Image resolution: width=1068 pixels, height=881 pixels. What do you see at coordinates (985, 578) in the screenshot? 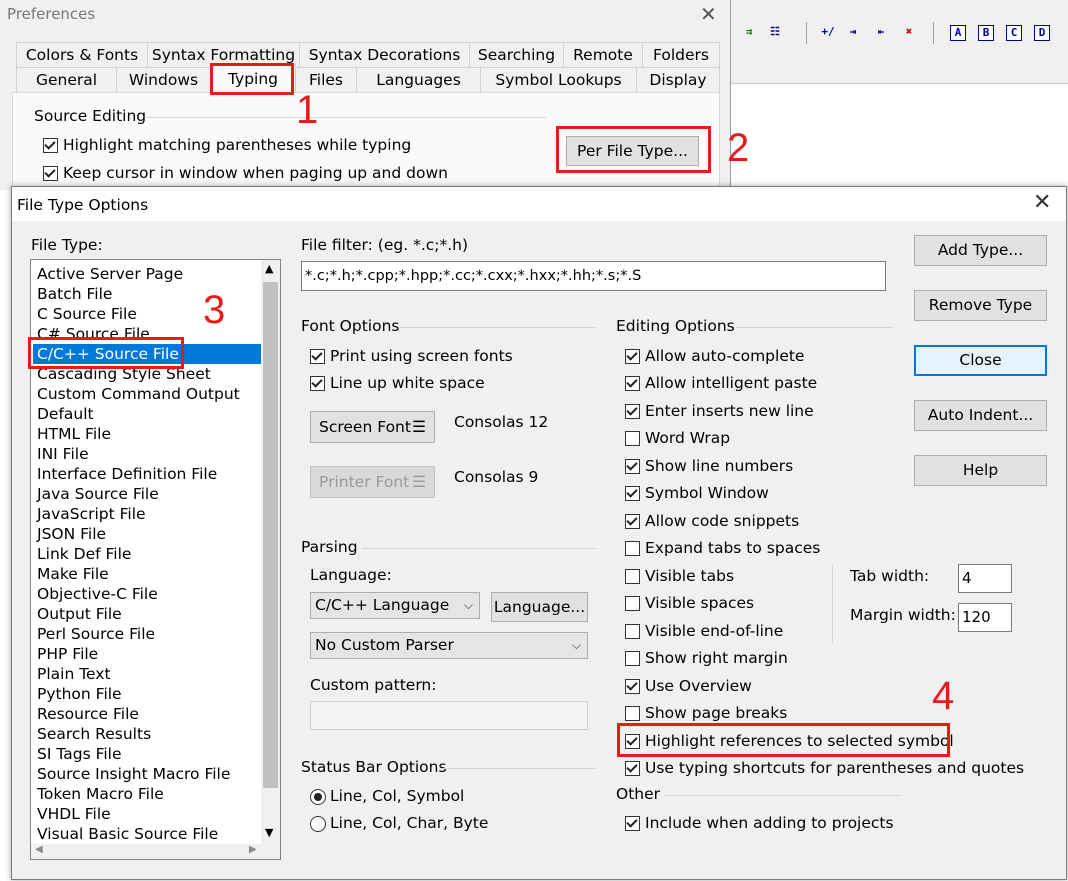
I see `tab-width-input: 4` at bounding box center [985, 578].